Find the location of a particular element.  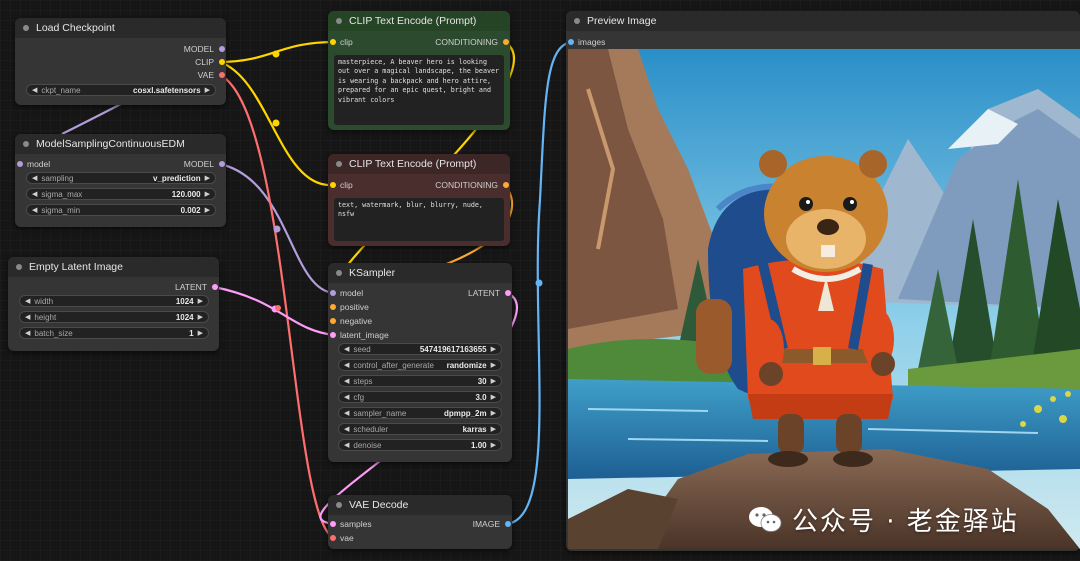

input-images: images is located at coordinates (585, 42).